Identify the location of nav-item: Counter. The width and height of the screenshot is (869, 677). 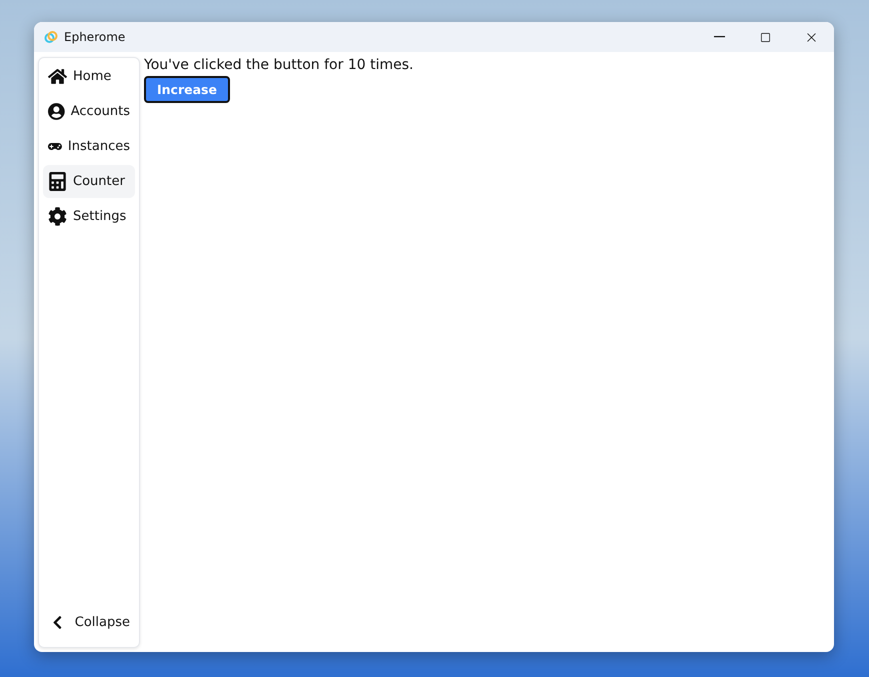
(89, 181).